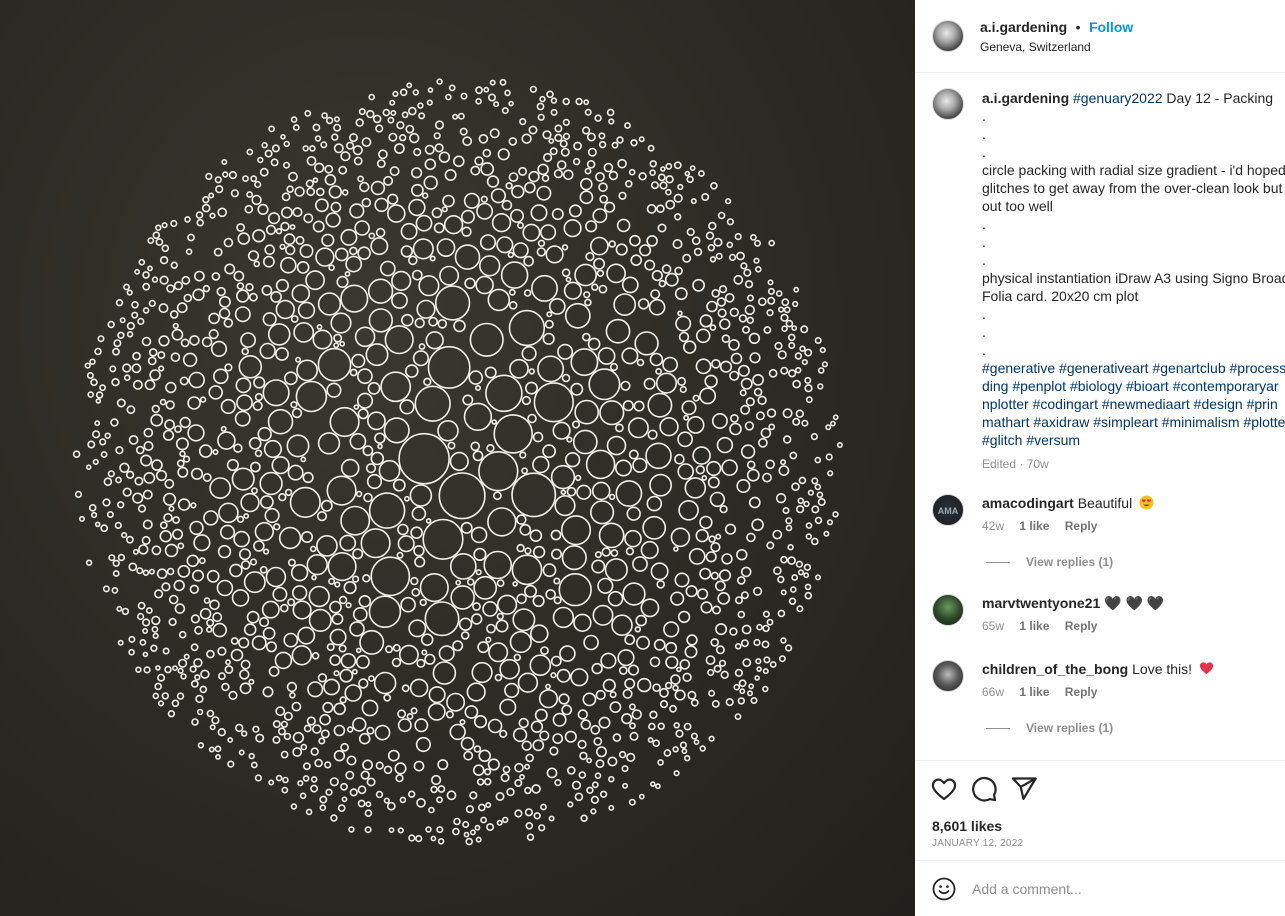 This screenshot has height=916, width=1285. What do you see at coordinates (948, 36) in the screenshot?
I see `author-avatar` at bounding box center [948, 36].